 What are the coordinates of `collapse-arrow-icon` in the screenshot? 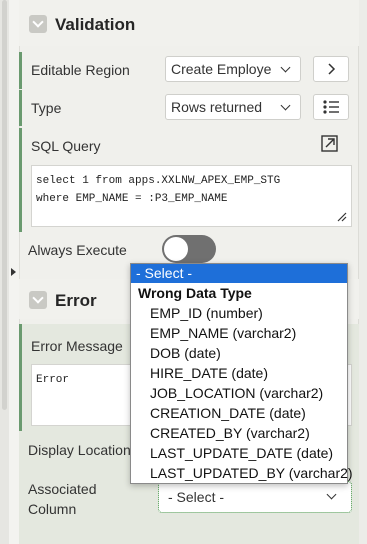 It's located at (13, 272).